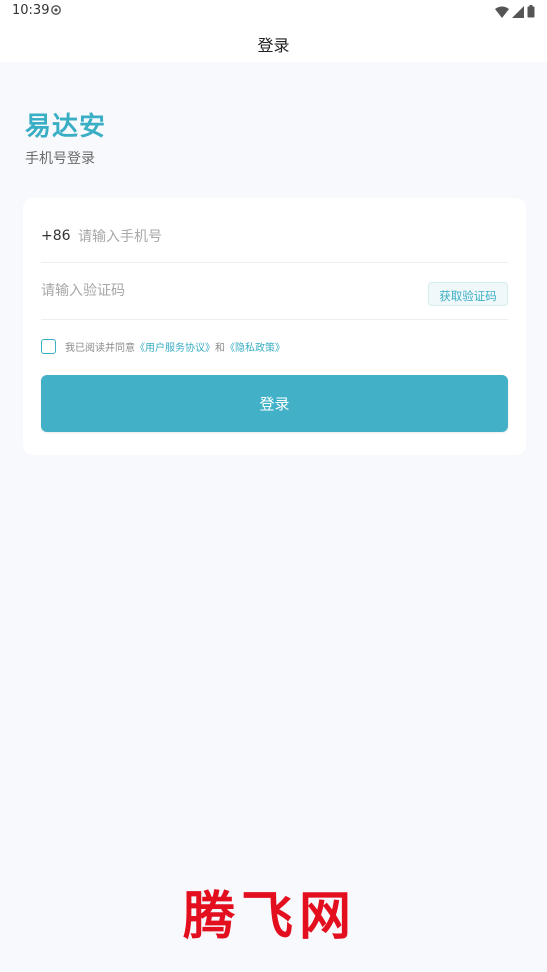  What do you see at coordinates (220, 348) in the screenshot?
I see `agreement-conjunction: 和` at bounding box center [220, 348].